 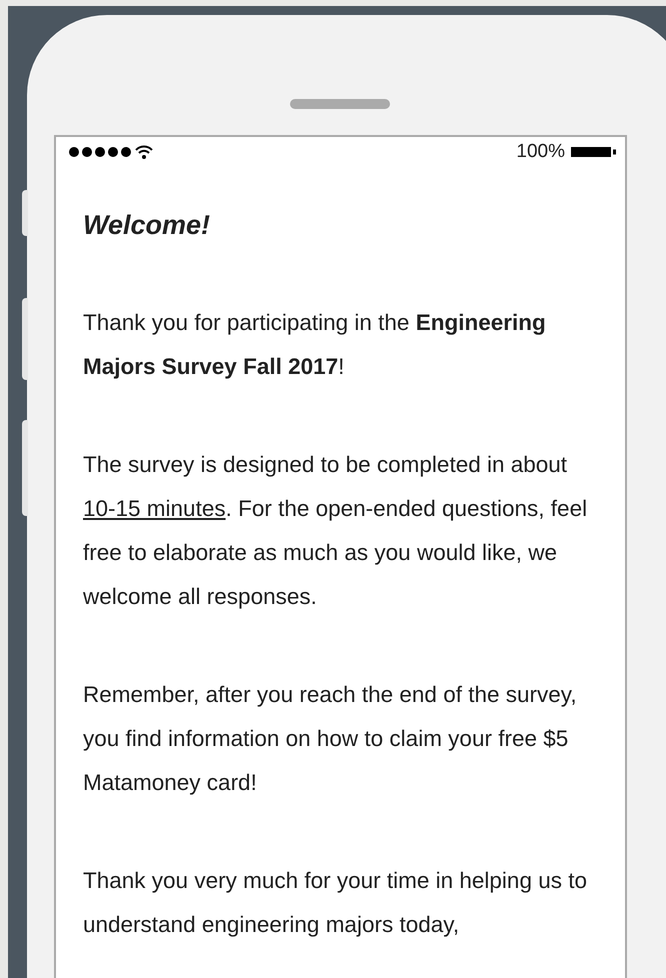 What do you see at coordinates (144, 152) in the screenshot?
I see `wifi-icon` at bounding box center [144, 152].